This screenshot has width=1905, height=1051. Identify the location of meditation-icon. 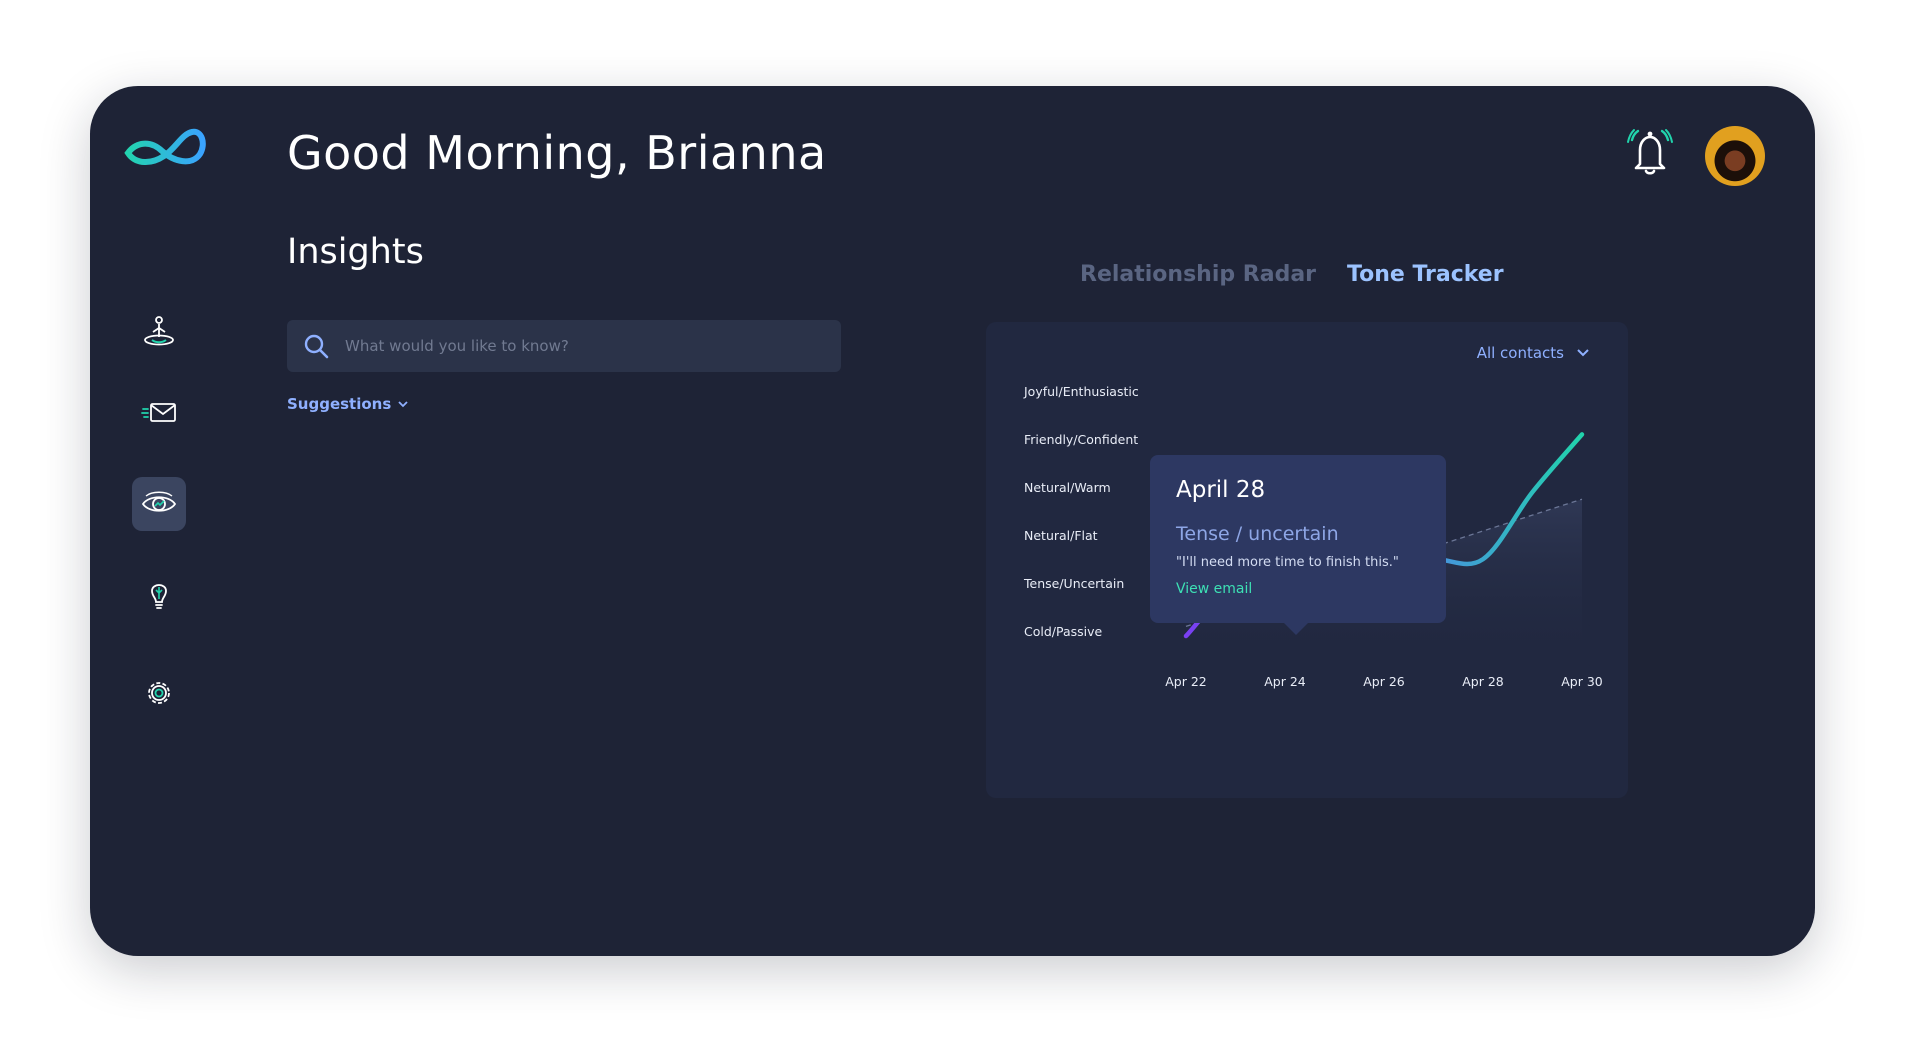
(159, 331).